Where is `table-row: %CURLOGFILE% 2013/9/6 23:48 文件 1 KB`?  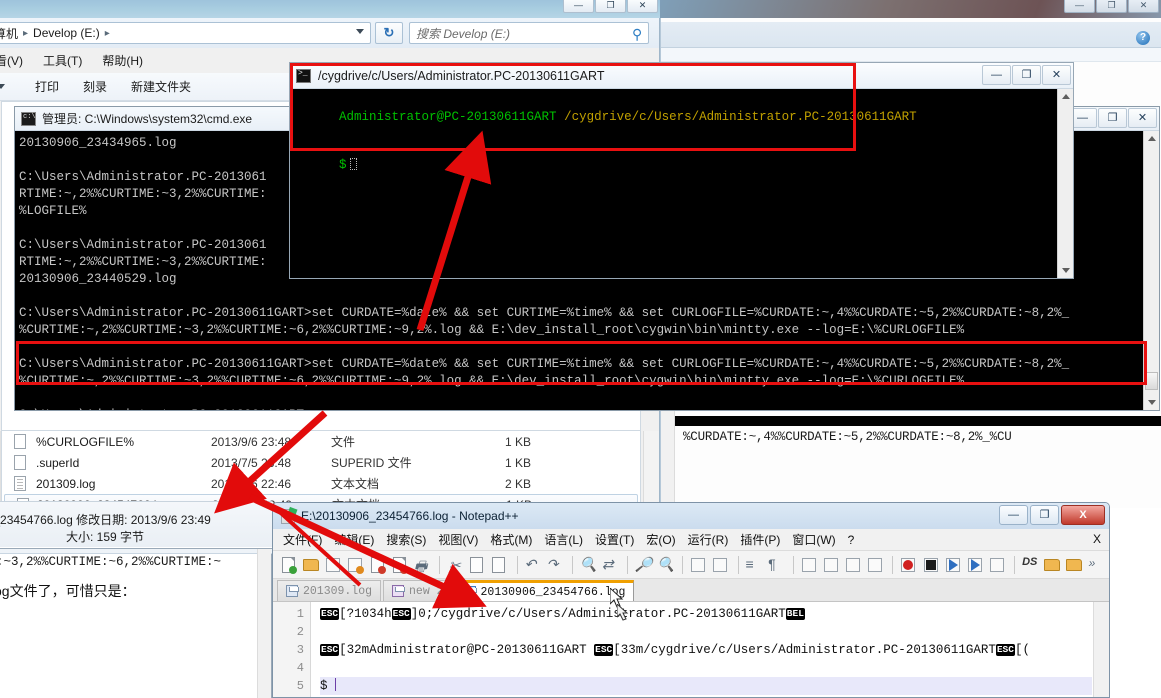
table-row: %CURLOGFILE% 2013/9/6 23:48 文件 1 KB is located at coordinates (321, 441).